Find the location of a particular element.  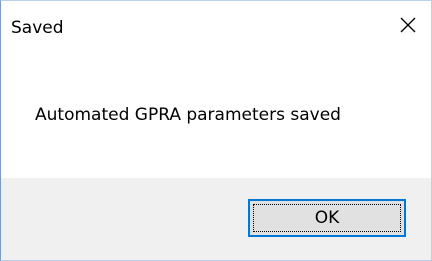

ok-button: OK is located at coordinates (327, 218).